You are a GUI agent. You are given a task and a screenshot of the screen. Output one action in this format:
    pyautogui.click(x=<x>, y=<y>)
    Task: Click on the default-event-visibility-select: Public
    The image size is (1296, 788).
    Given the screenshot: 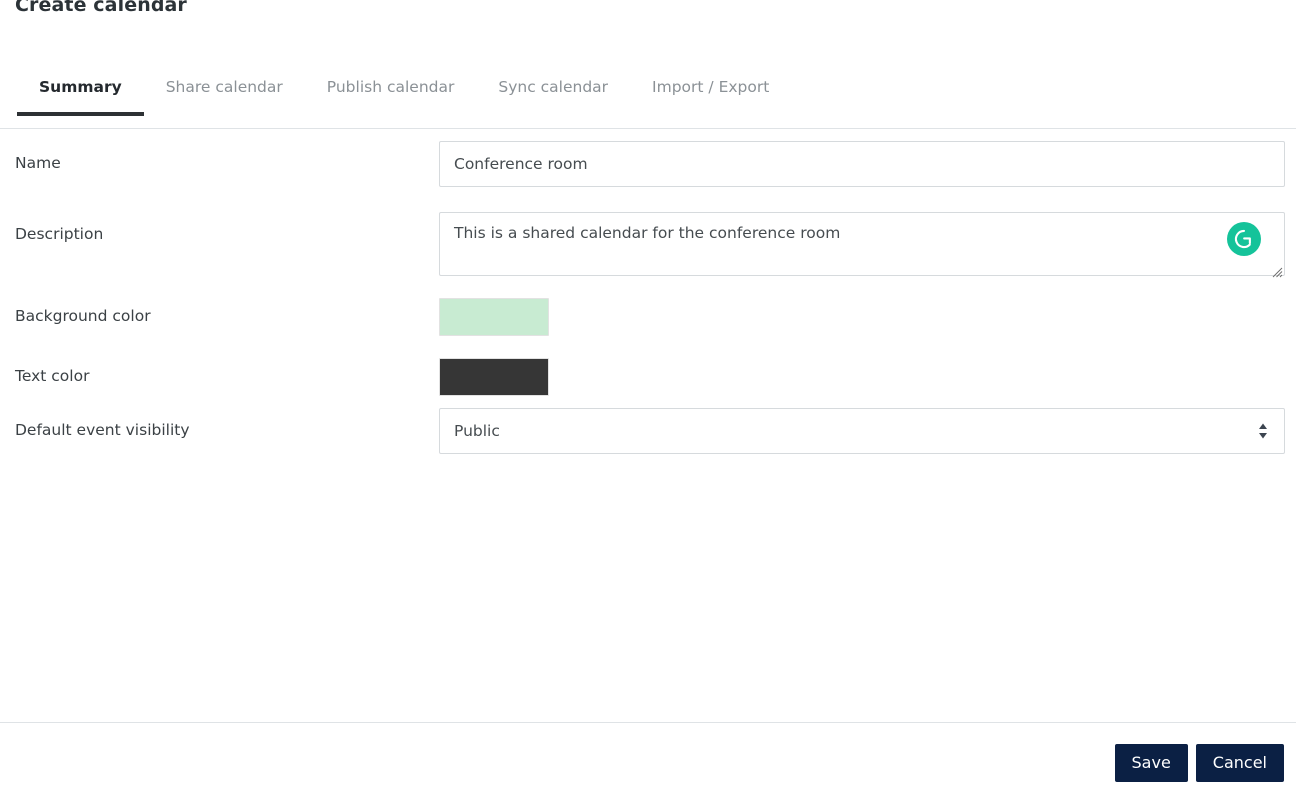 What is the action you would take?
    pyautogui.click(x=862, y=431)
    